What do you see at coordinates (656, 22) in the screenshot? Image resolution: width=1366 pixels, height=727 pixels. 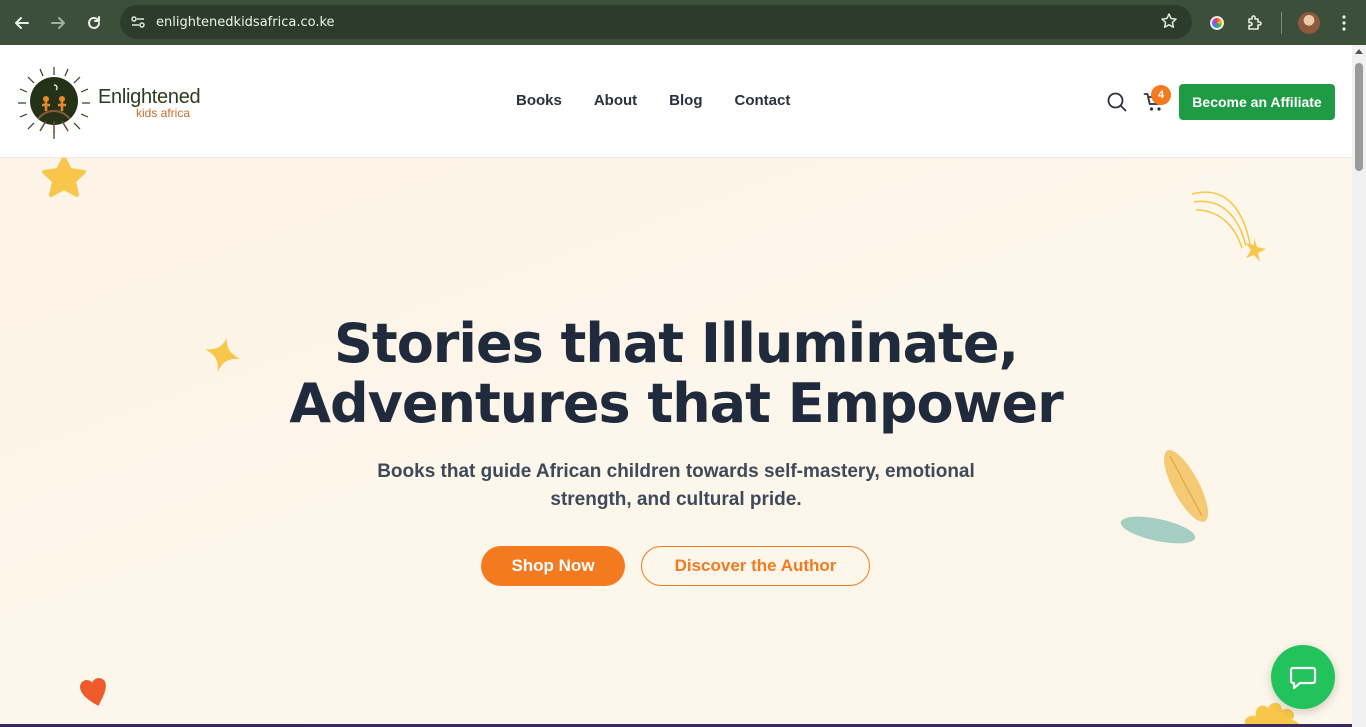 I see `address-bar: enlightenedkidsafrica.co.ke` at bounding box center [656, 22].